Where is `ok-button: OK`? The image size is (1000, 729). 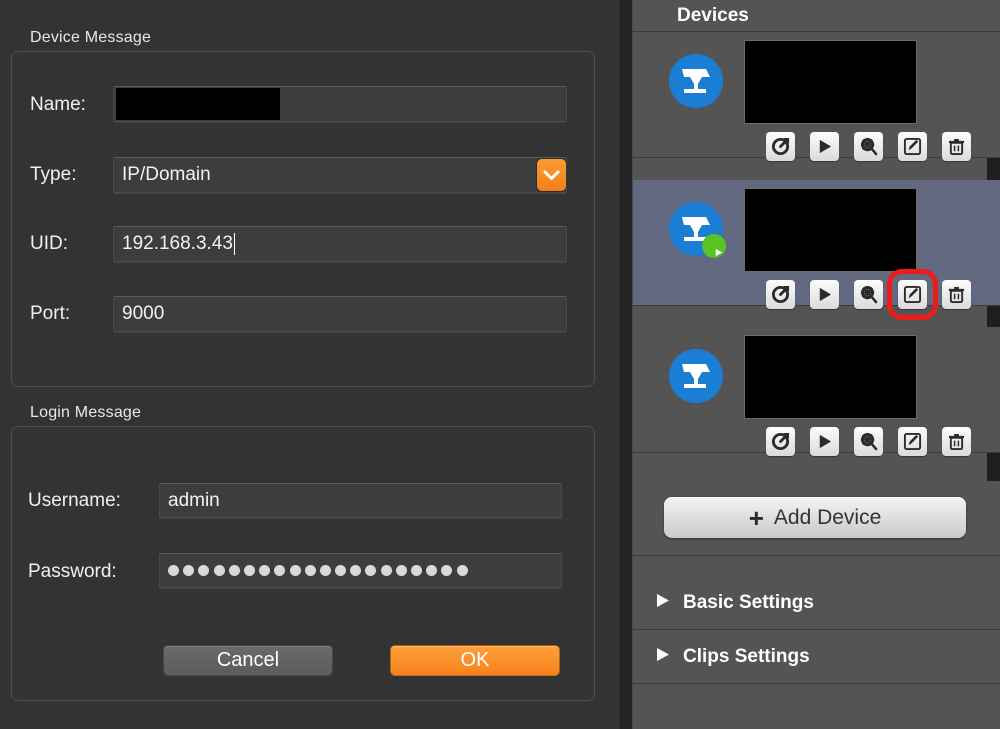
ok-button: OK is located at coordinates (475, 660).